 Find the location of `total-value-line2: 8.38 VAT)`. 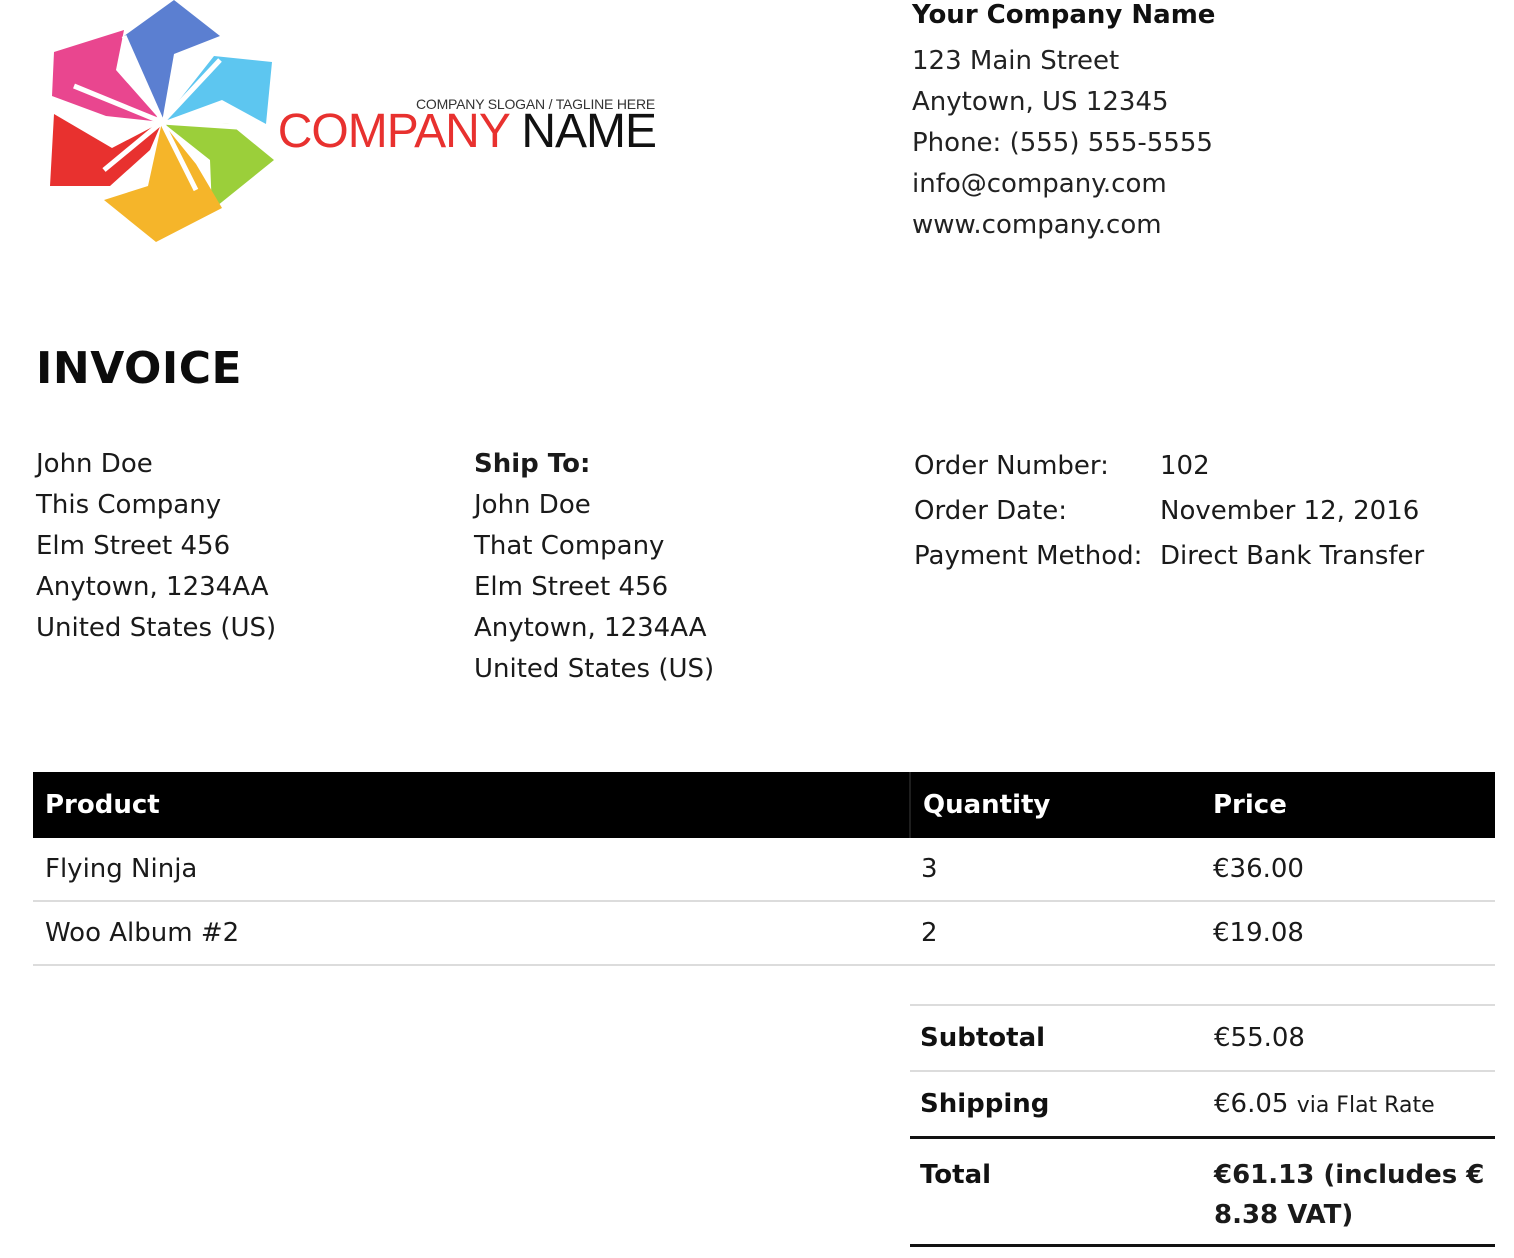

total-value-line2: 8.38 VAT) is located at coordinates (1284, 1215).